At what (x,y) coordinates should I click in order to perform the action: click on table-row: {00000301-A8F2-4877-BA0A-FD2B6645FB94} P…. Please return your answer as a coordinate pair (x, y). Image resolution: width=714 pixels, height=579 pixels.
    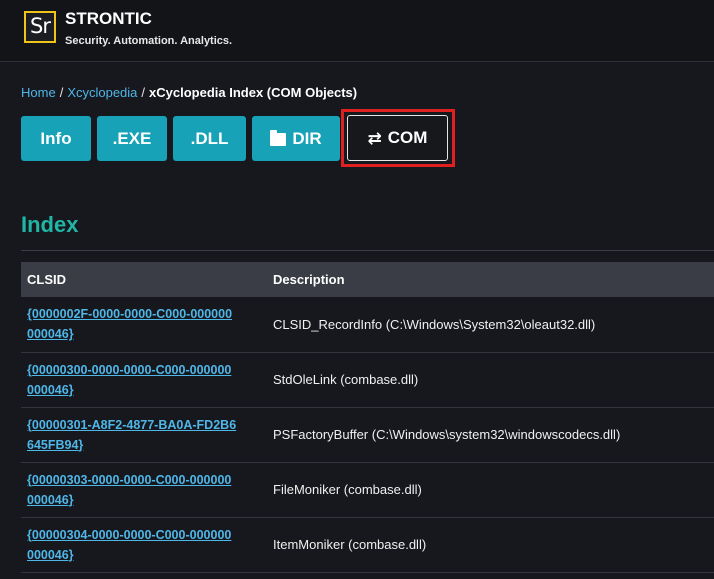
    Looking at the image, I should click on (367, 435).